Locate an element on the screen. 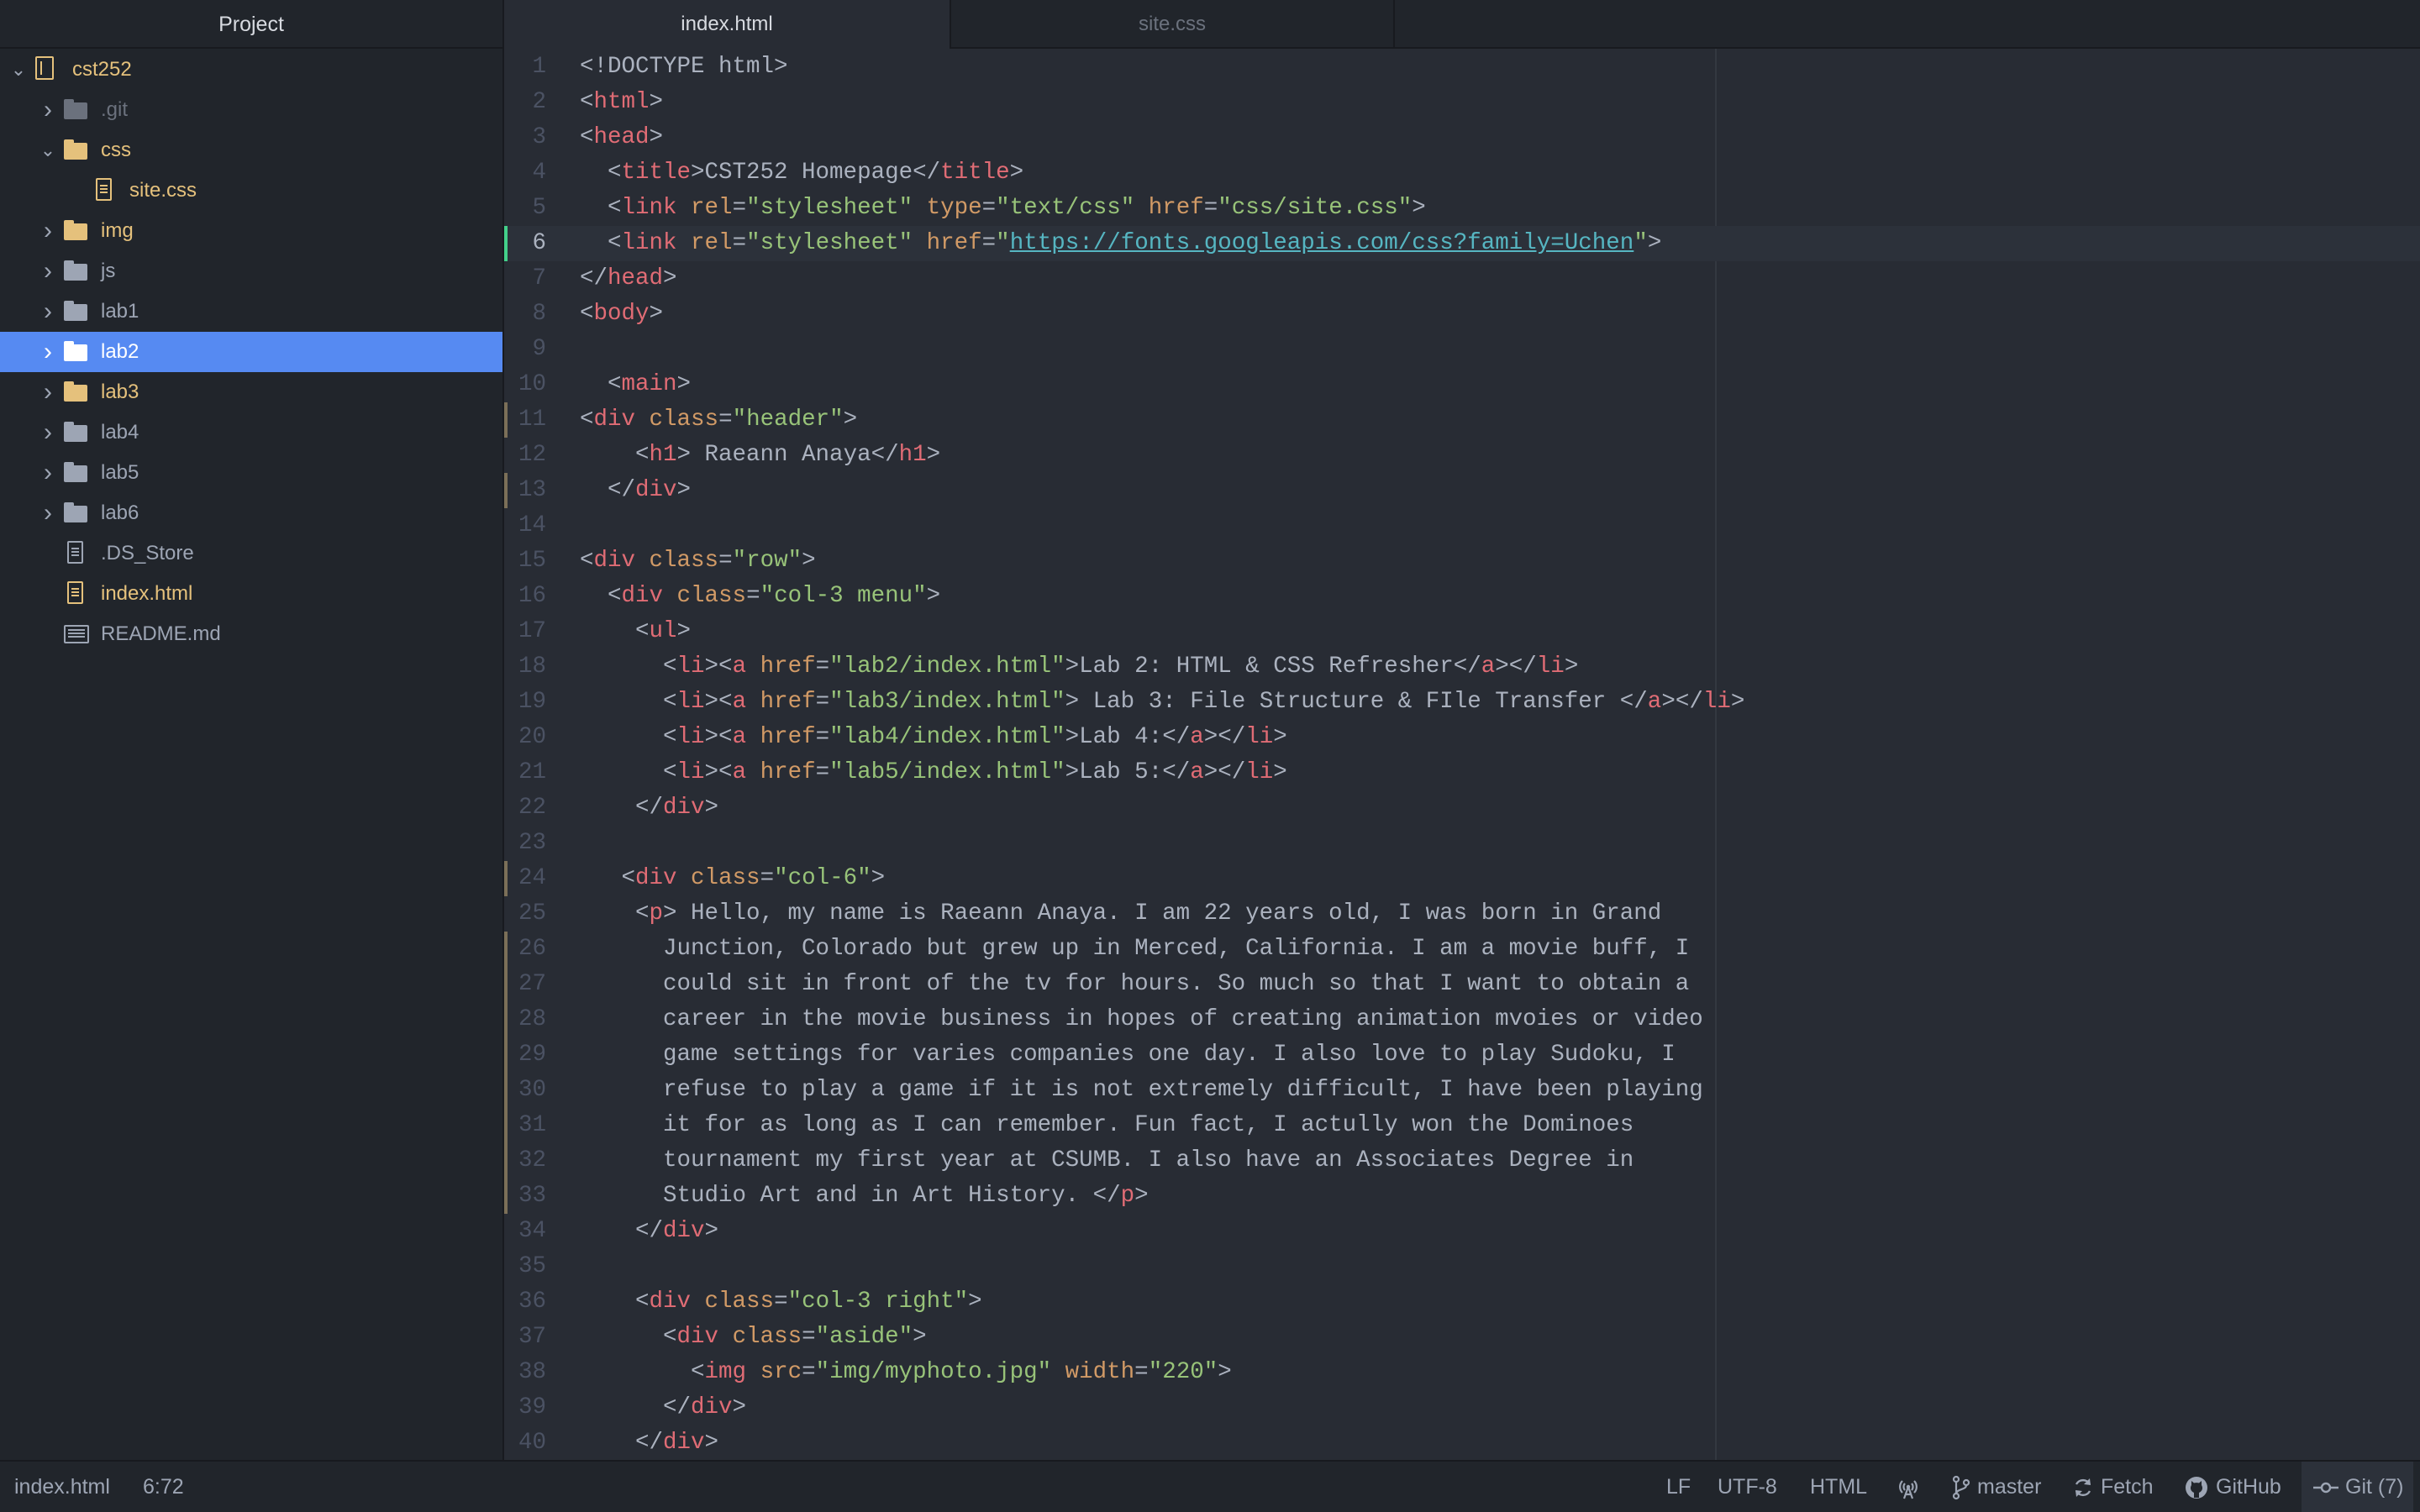 This screenshot has height=1512, width=2420. code-line: 37 <div class="aside"> is located at coordinates (1462, 1337).